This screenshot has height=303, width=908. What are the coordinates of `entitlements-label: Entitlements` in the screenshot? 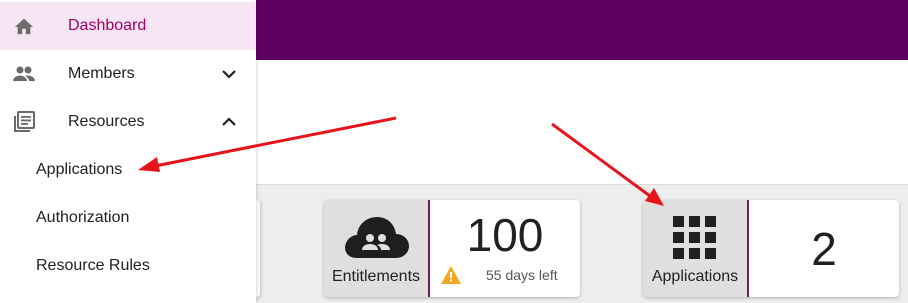 It's located at (376, 276).